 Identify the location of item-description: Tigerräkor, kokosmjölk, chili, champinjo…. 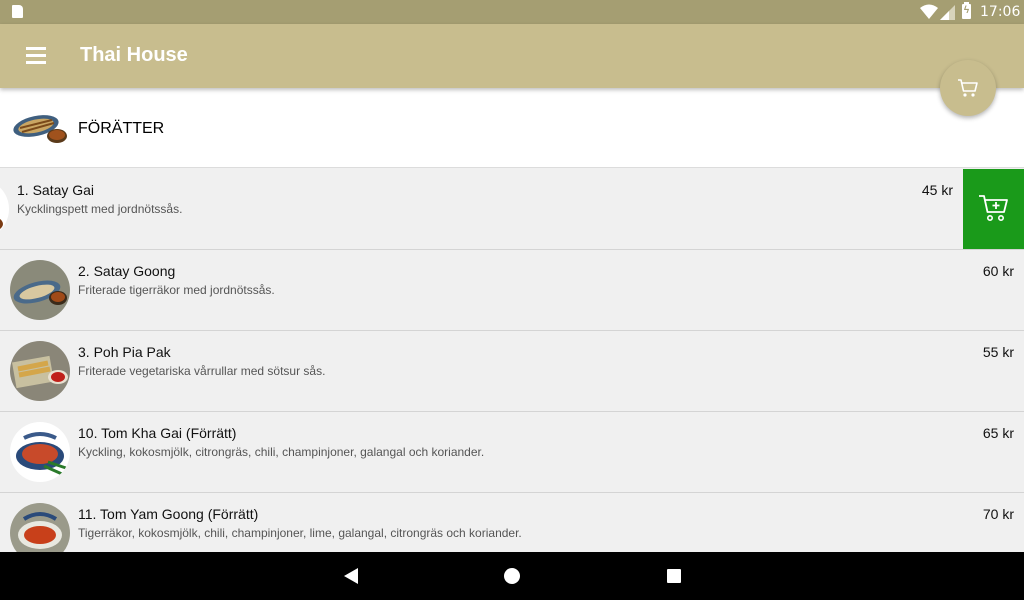
(300, 533).